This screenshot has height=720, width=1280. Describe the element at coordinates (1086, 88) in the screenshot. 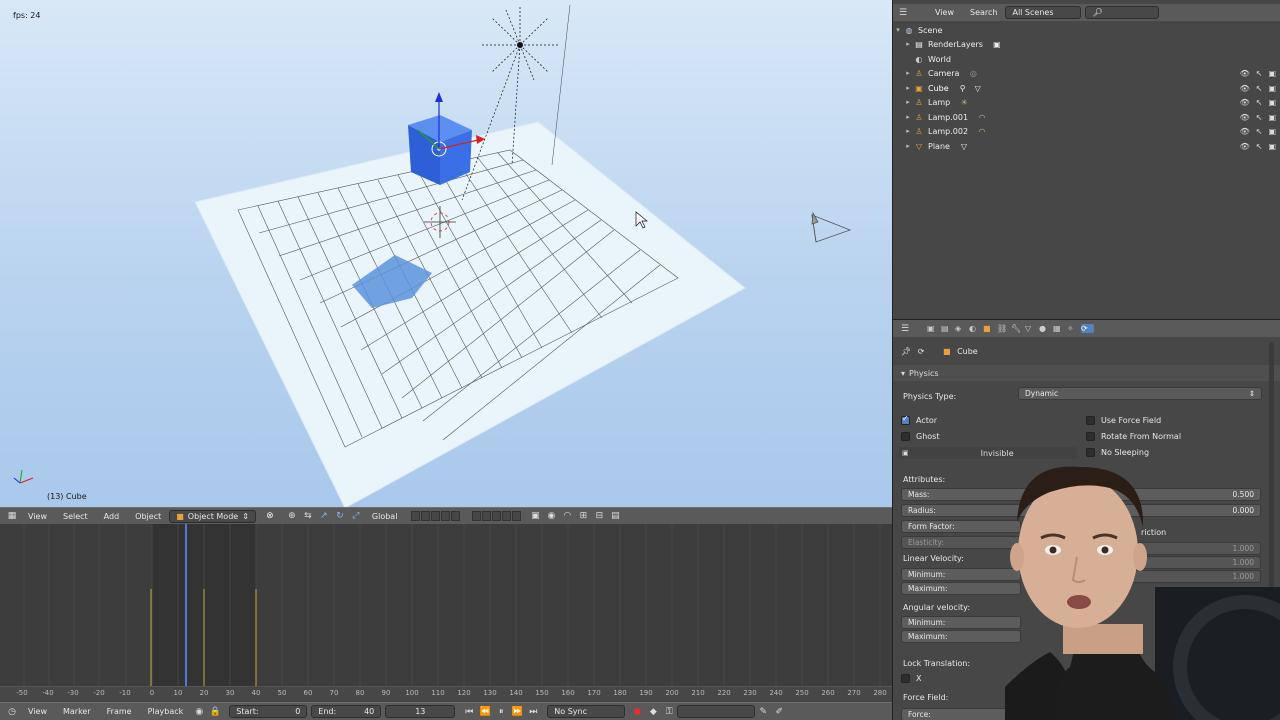

I see `outliner-item-cube: ▸ ▣ Cube ⚲ ▽ 👁︎ ↖ ▣` at that location.